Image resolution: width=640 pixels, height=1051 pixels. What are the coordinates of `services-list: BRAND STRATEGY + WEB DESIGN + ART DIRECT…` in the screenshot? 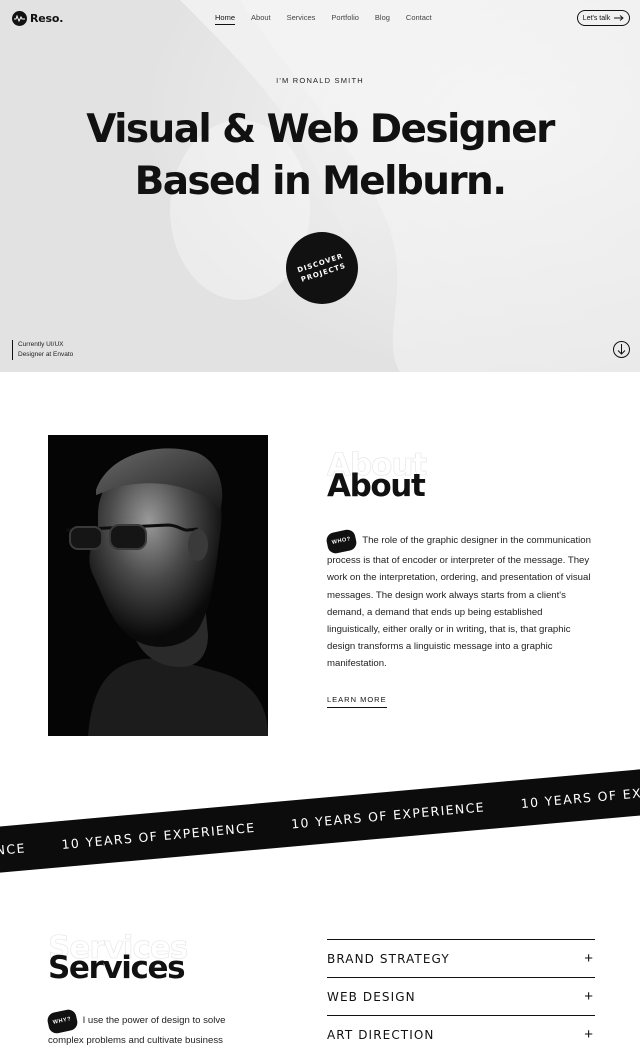 It's located at (461, 995).